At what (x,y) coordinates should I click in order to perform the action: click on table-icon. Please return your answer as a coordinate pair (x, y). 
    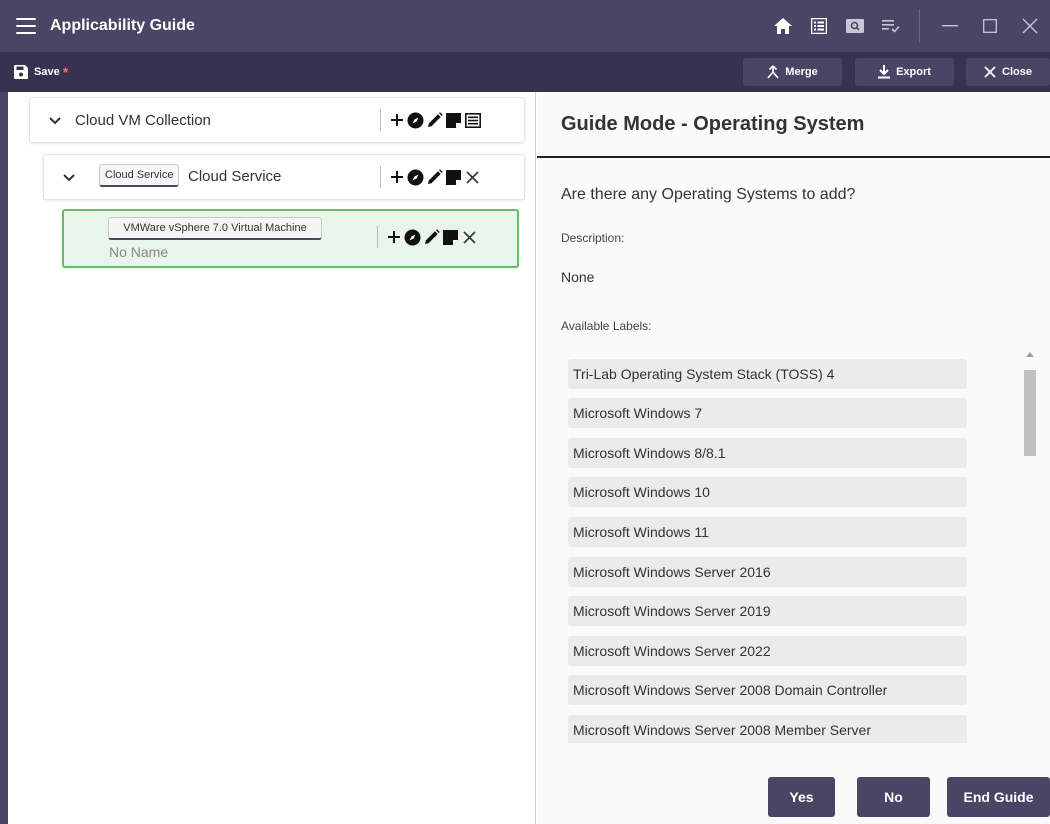
    Looking at the image, I should click on (472, 120).